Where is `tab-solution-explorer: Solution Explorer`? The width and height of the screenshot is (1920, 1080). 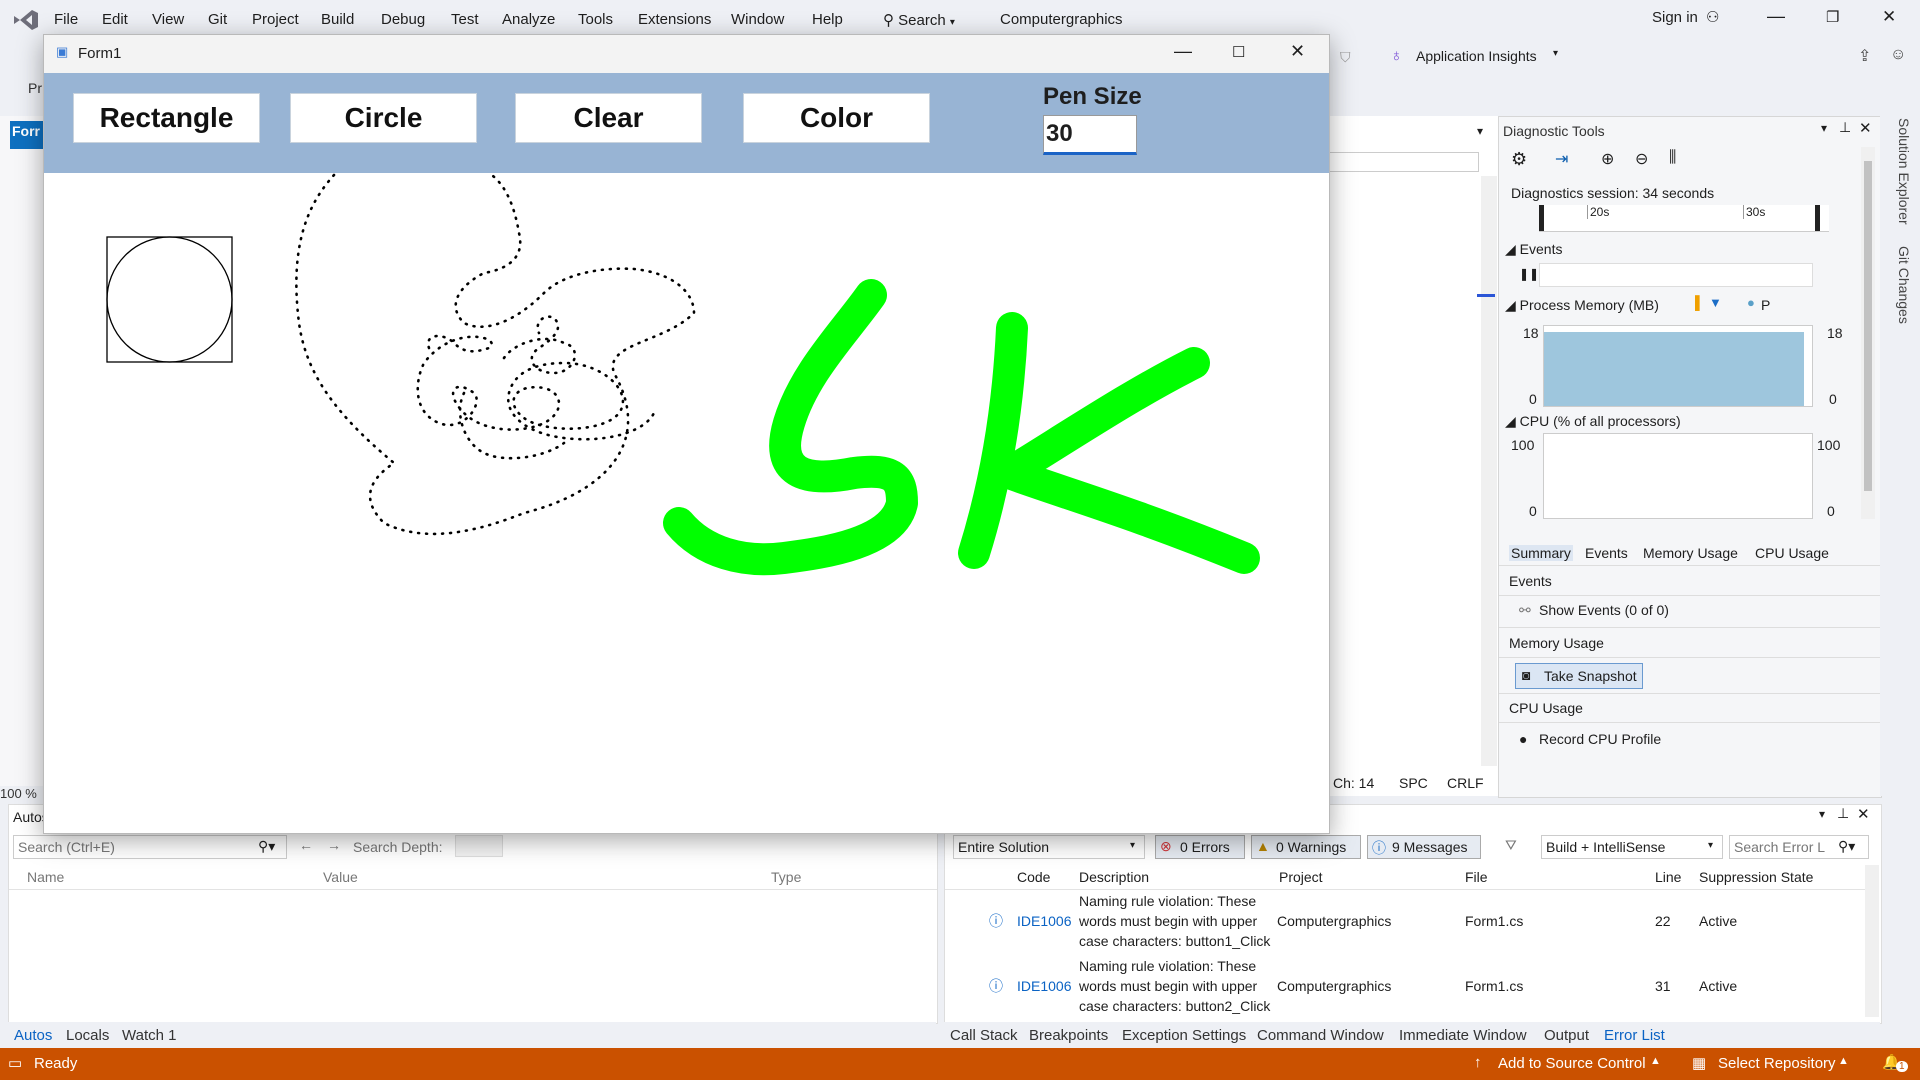 tab-solution-explorer: Solution Explorer is located at coordinates (1904, 171).